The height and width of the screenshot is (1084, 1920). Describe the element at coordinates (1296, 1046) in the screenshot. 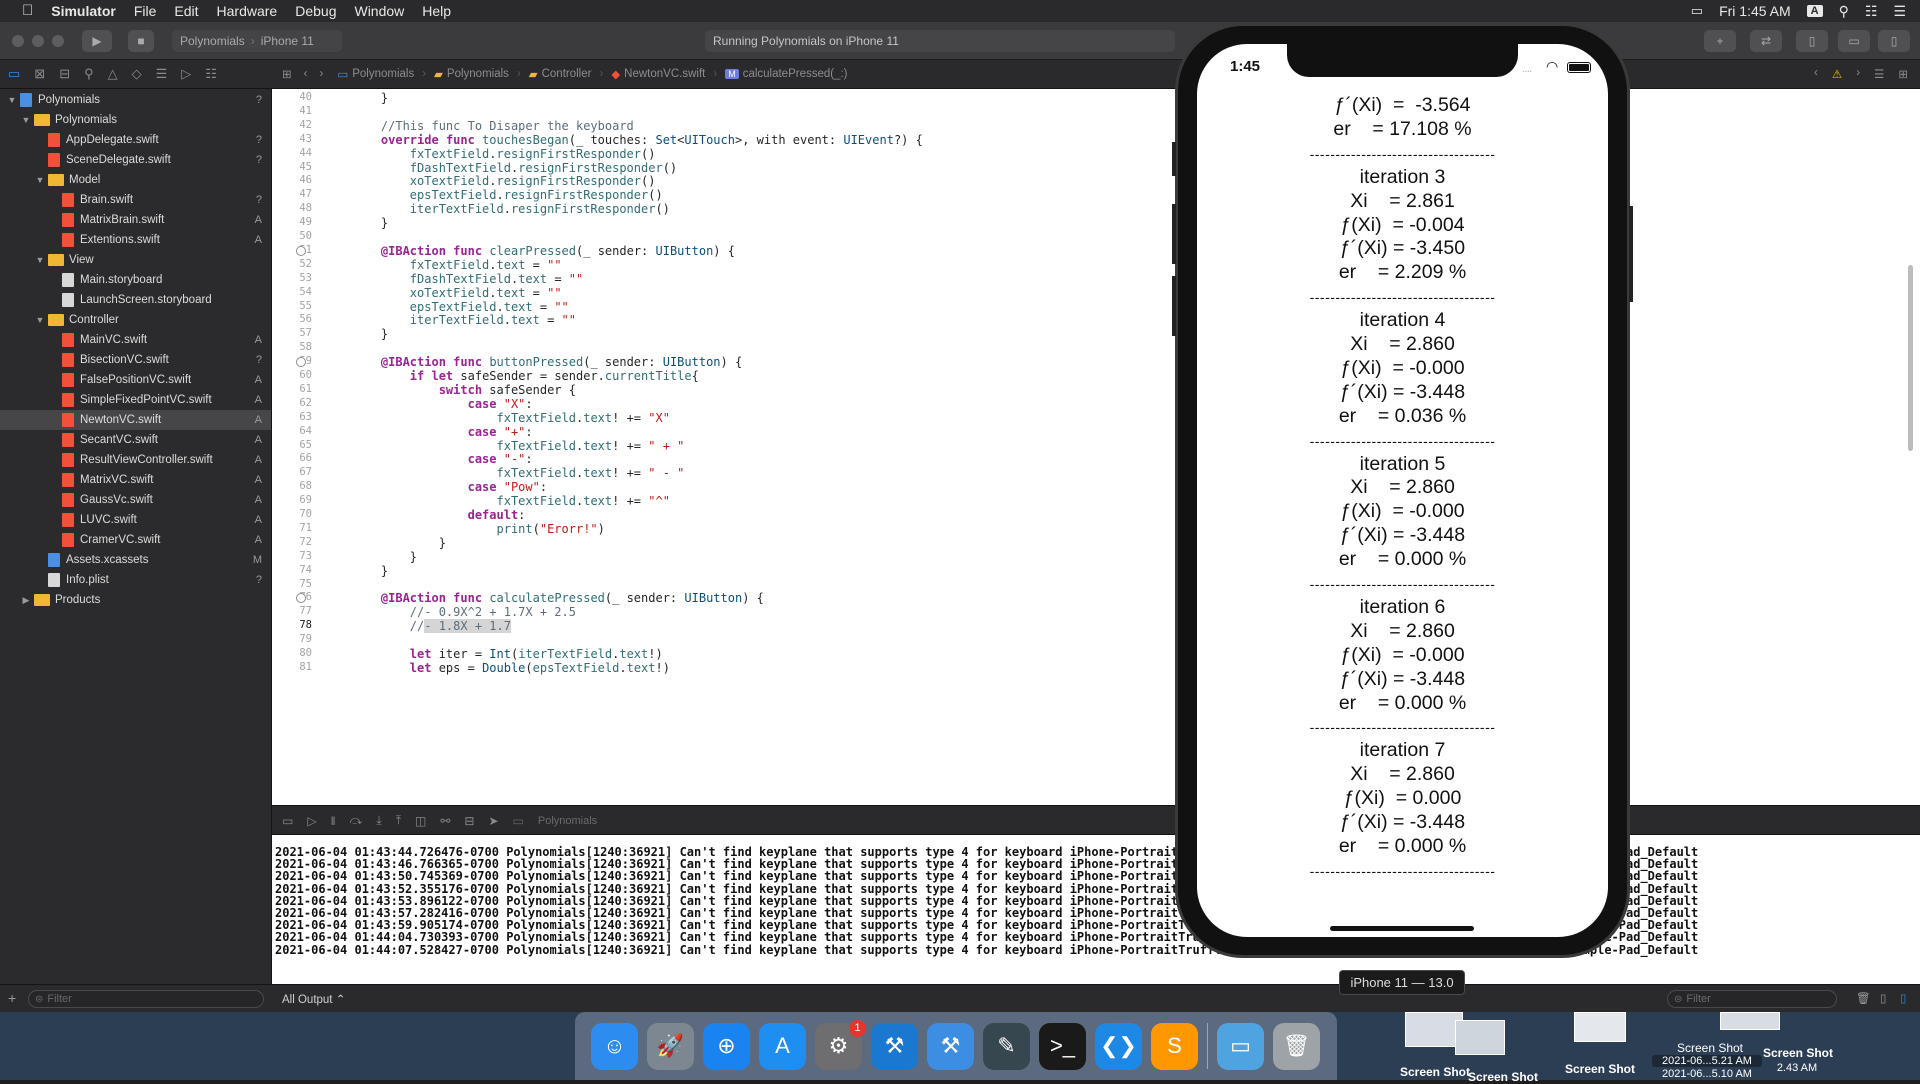

I see `trash-icon: 🗑` at that location.